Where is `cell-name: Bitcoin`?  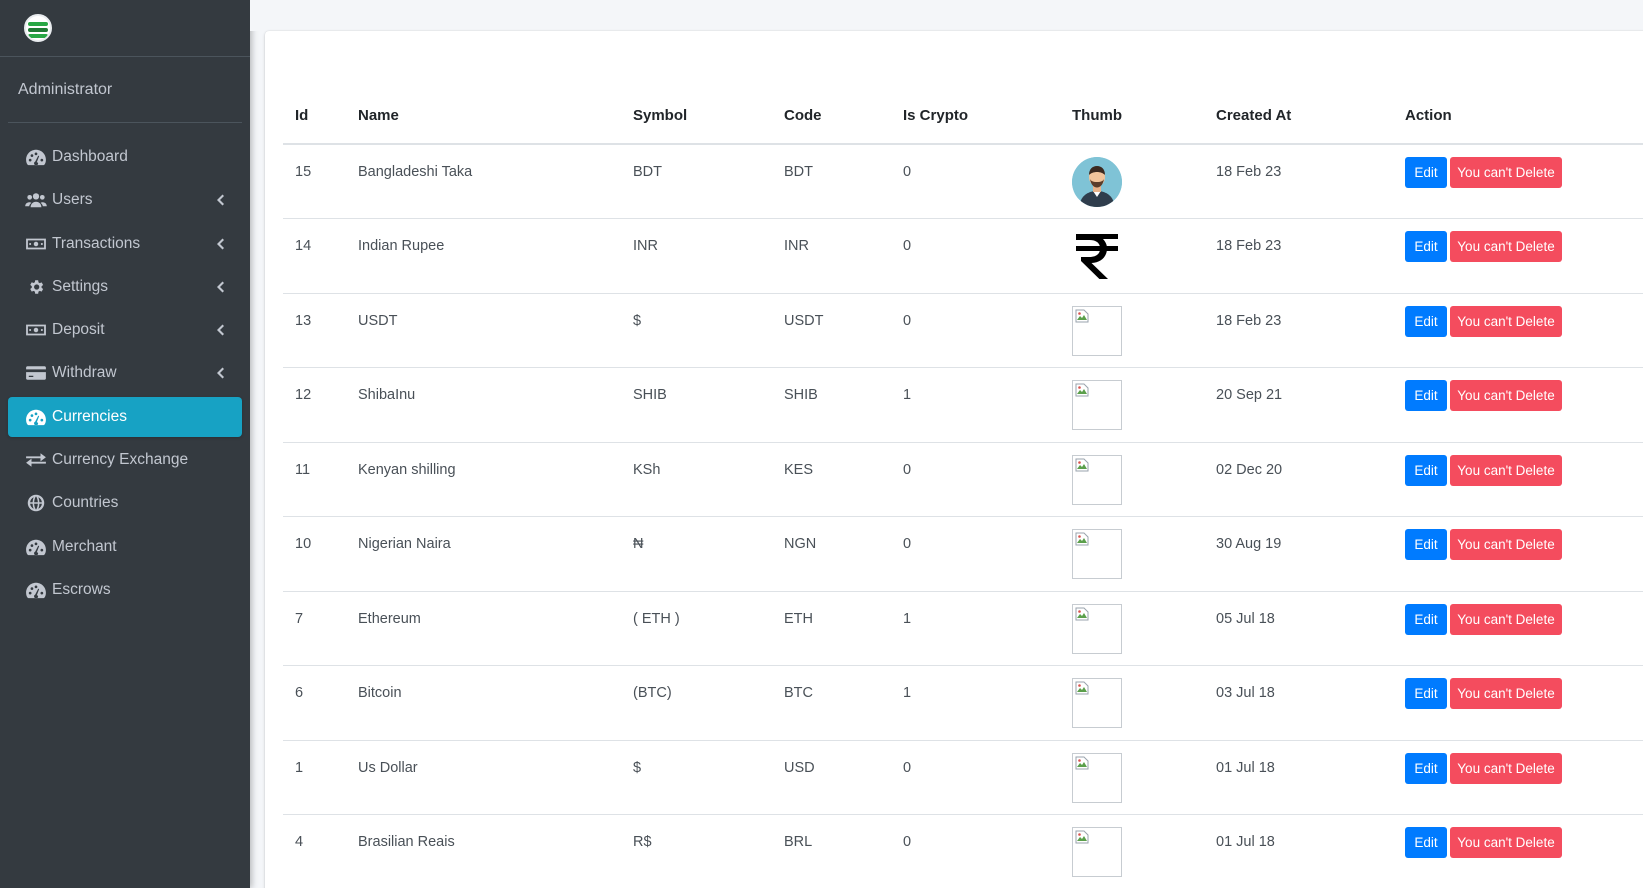
cell-name: Bitcoin is located at coordinates (495, 703).